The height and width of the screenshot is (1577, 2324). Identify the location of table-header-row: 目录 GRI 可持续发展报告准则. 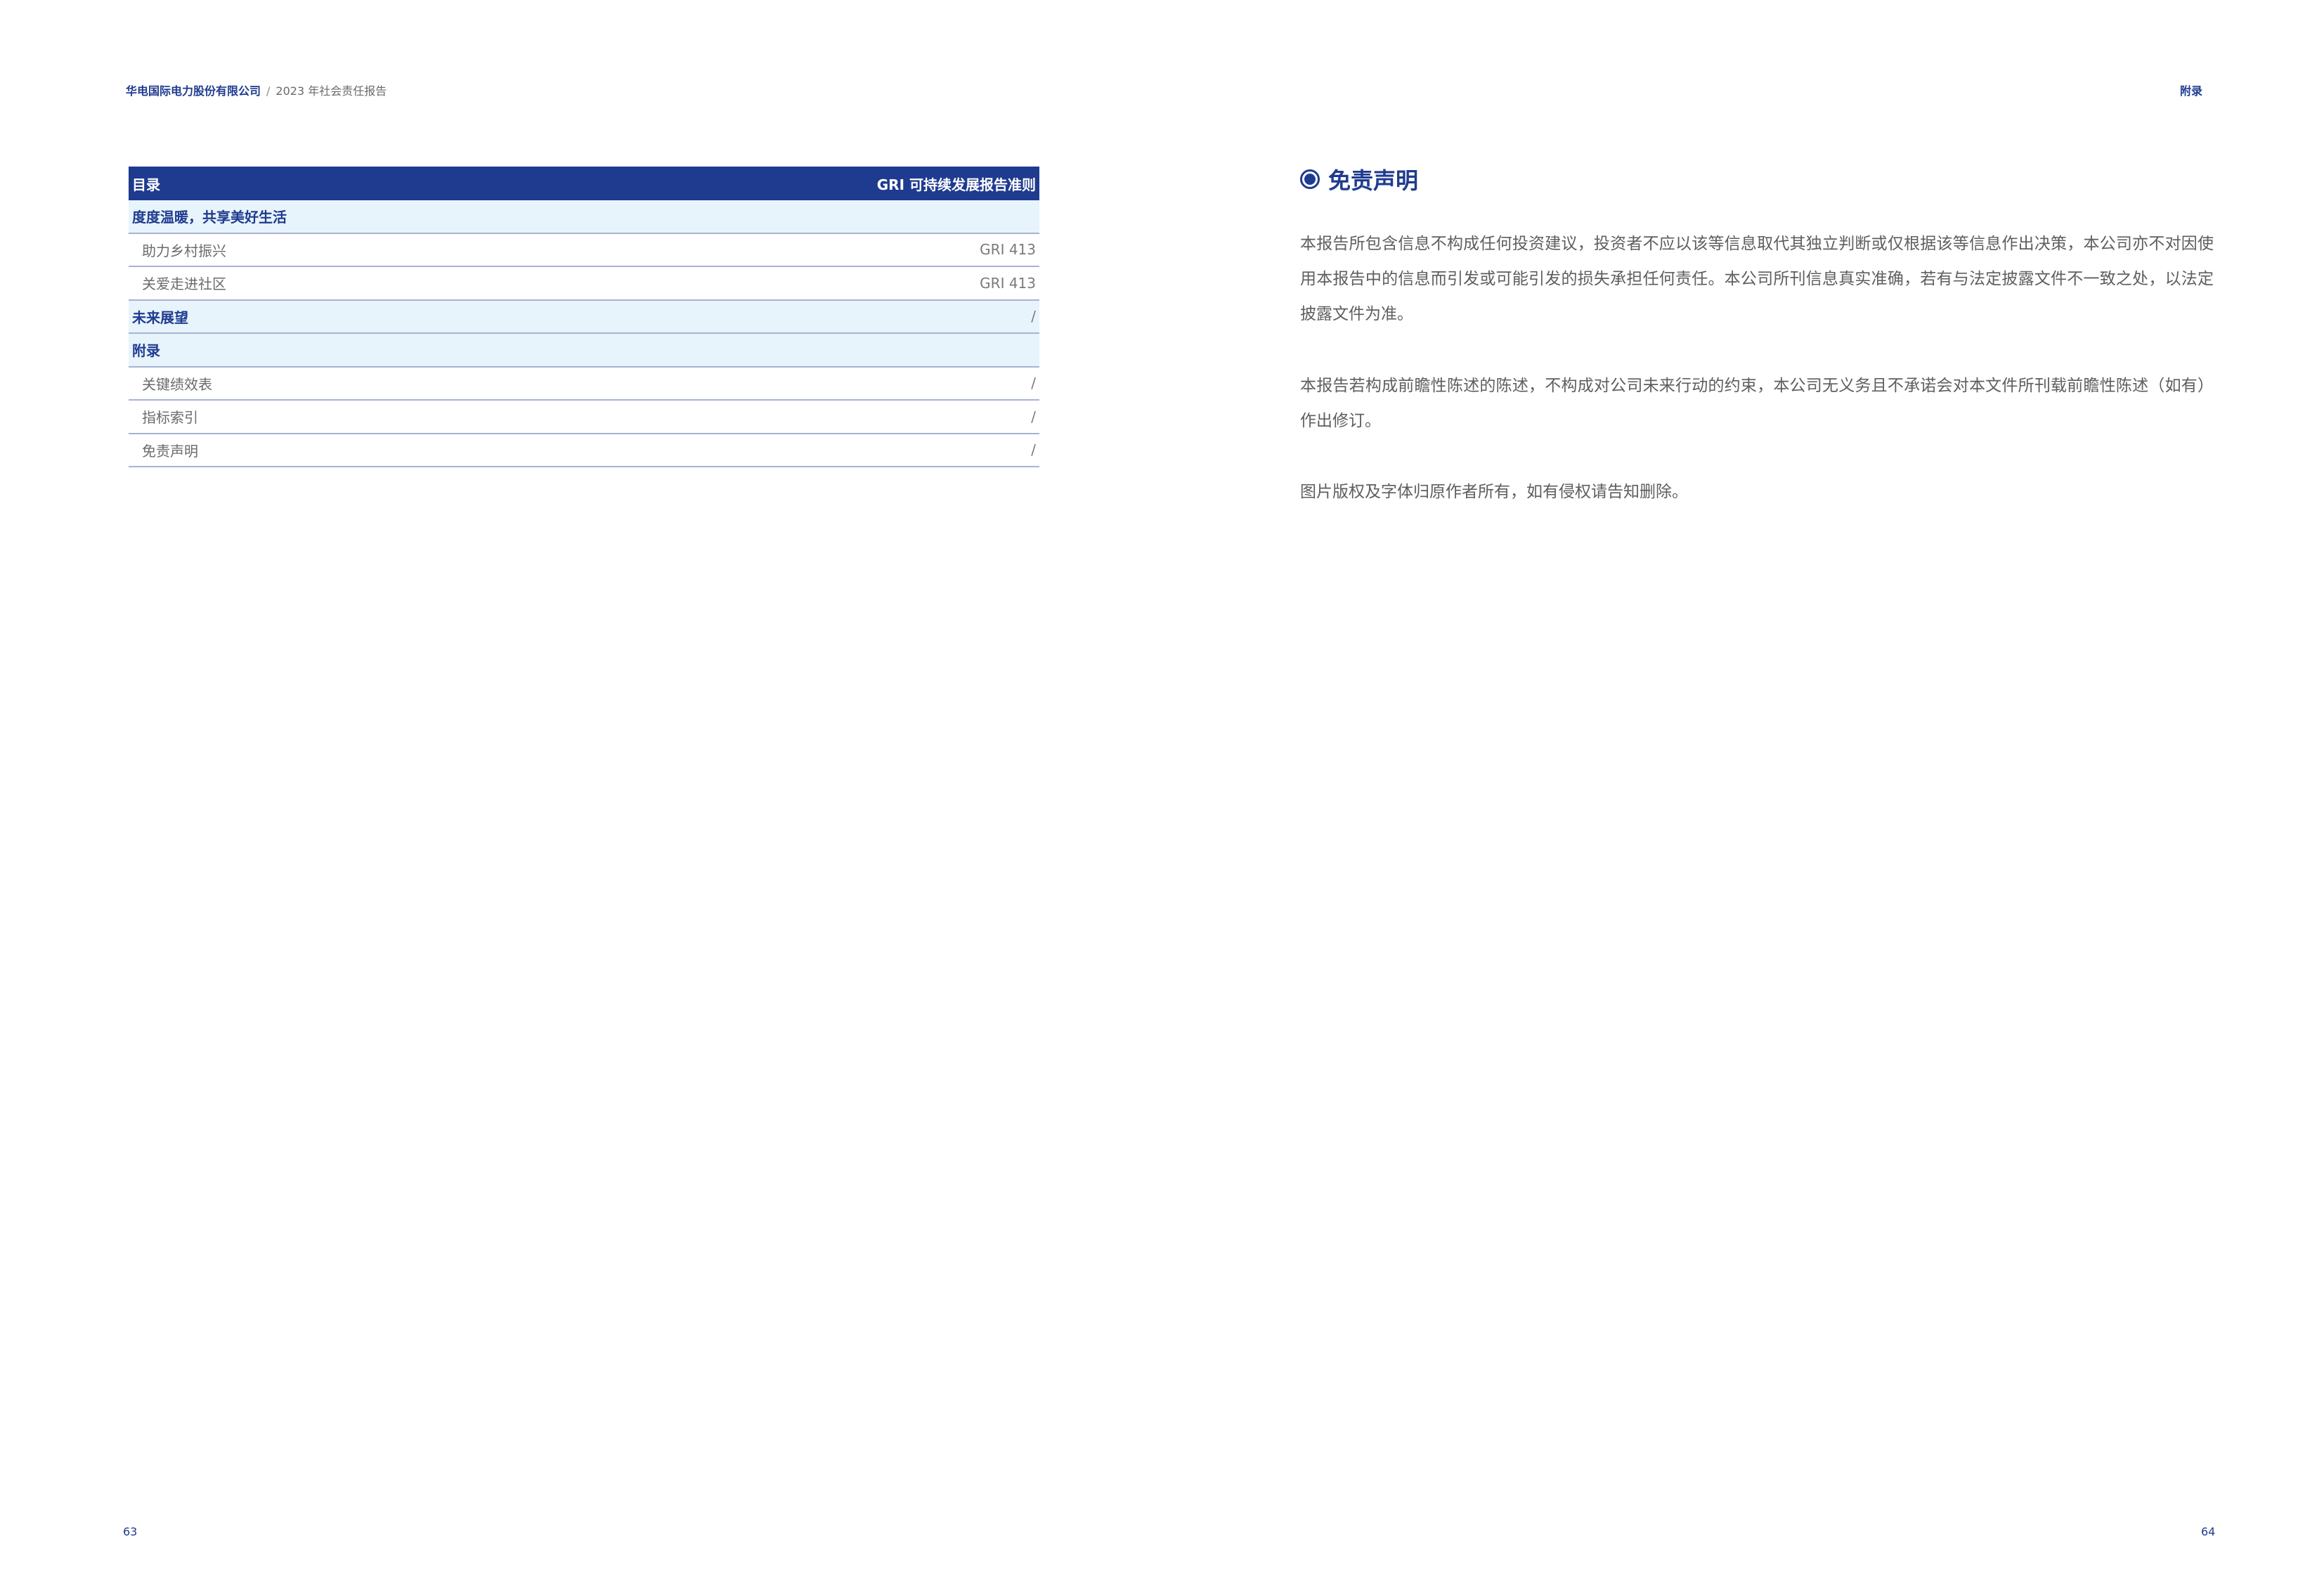
(584, 183).